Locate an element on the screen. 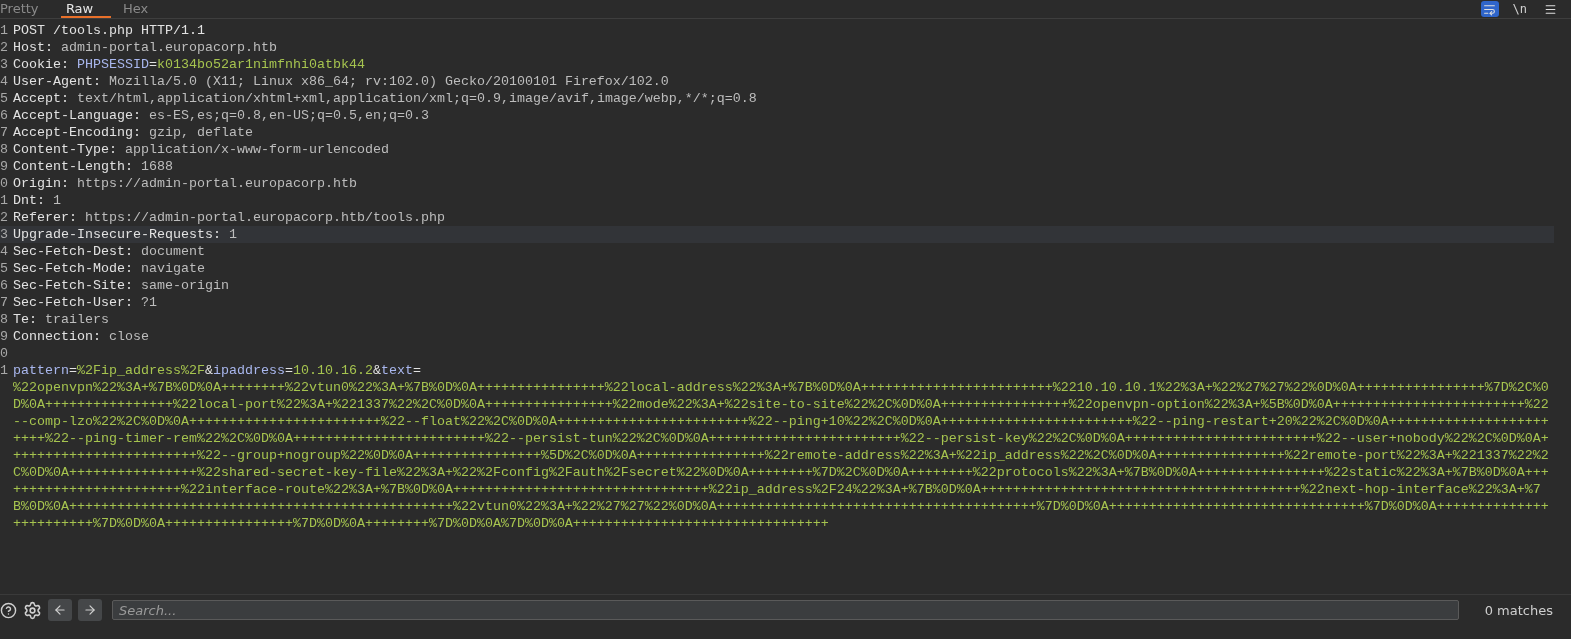 The height and width of the screenshot is (639, 1571). previous-button is located at coordinates (60, 610).